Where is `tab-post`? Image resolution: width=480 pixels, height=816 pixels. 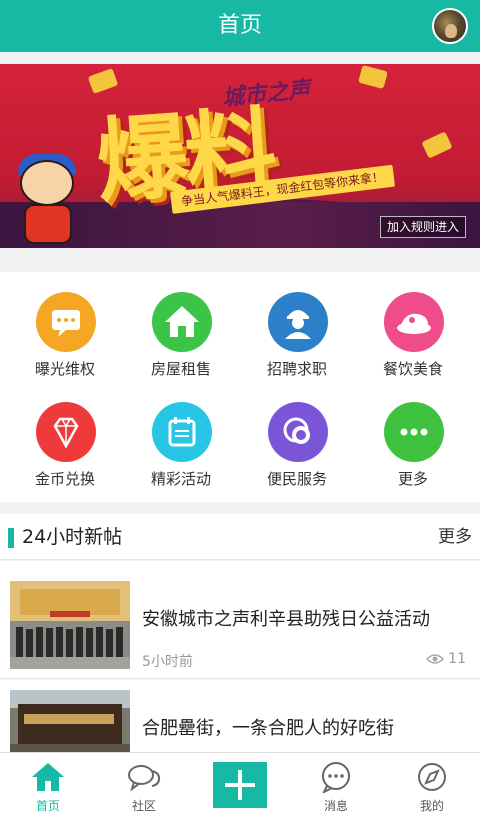 tab-post is located at coordinates (240, 784).